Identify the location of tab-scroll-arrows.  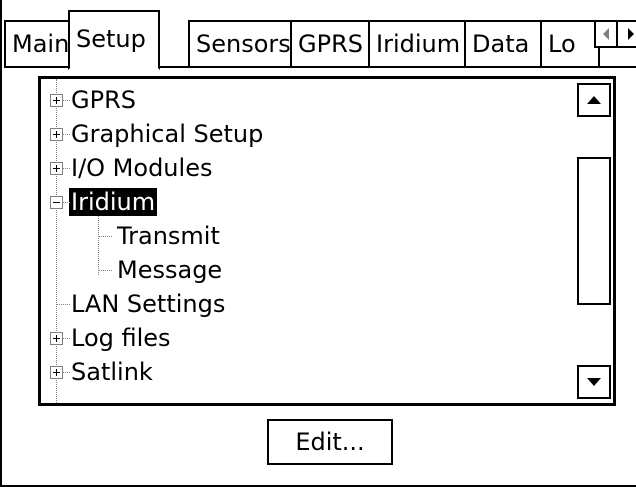
(615, 35).